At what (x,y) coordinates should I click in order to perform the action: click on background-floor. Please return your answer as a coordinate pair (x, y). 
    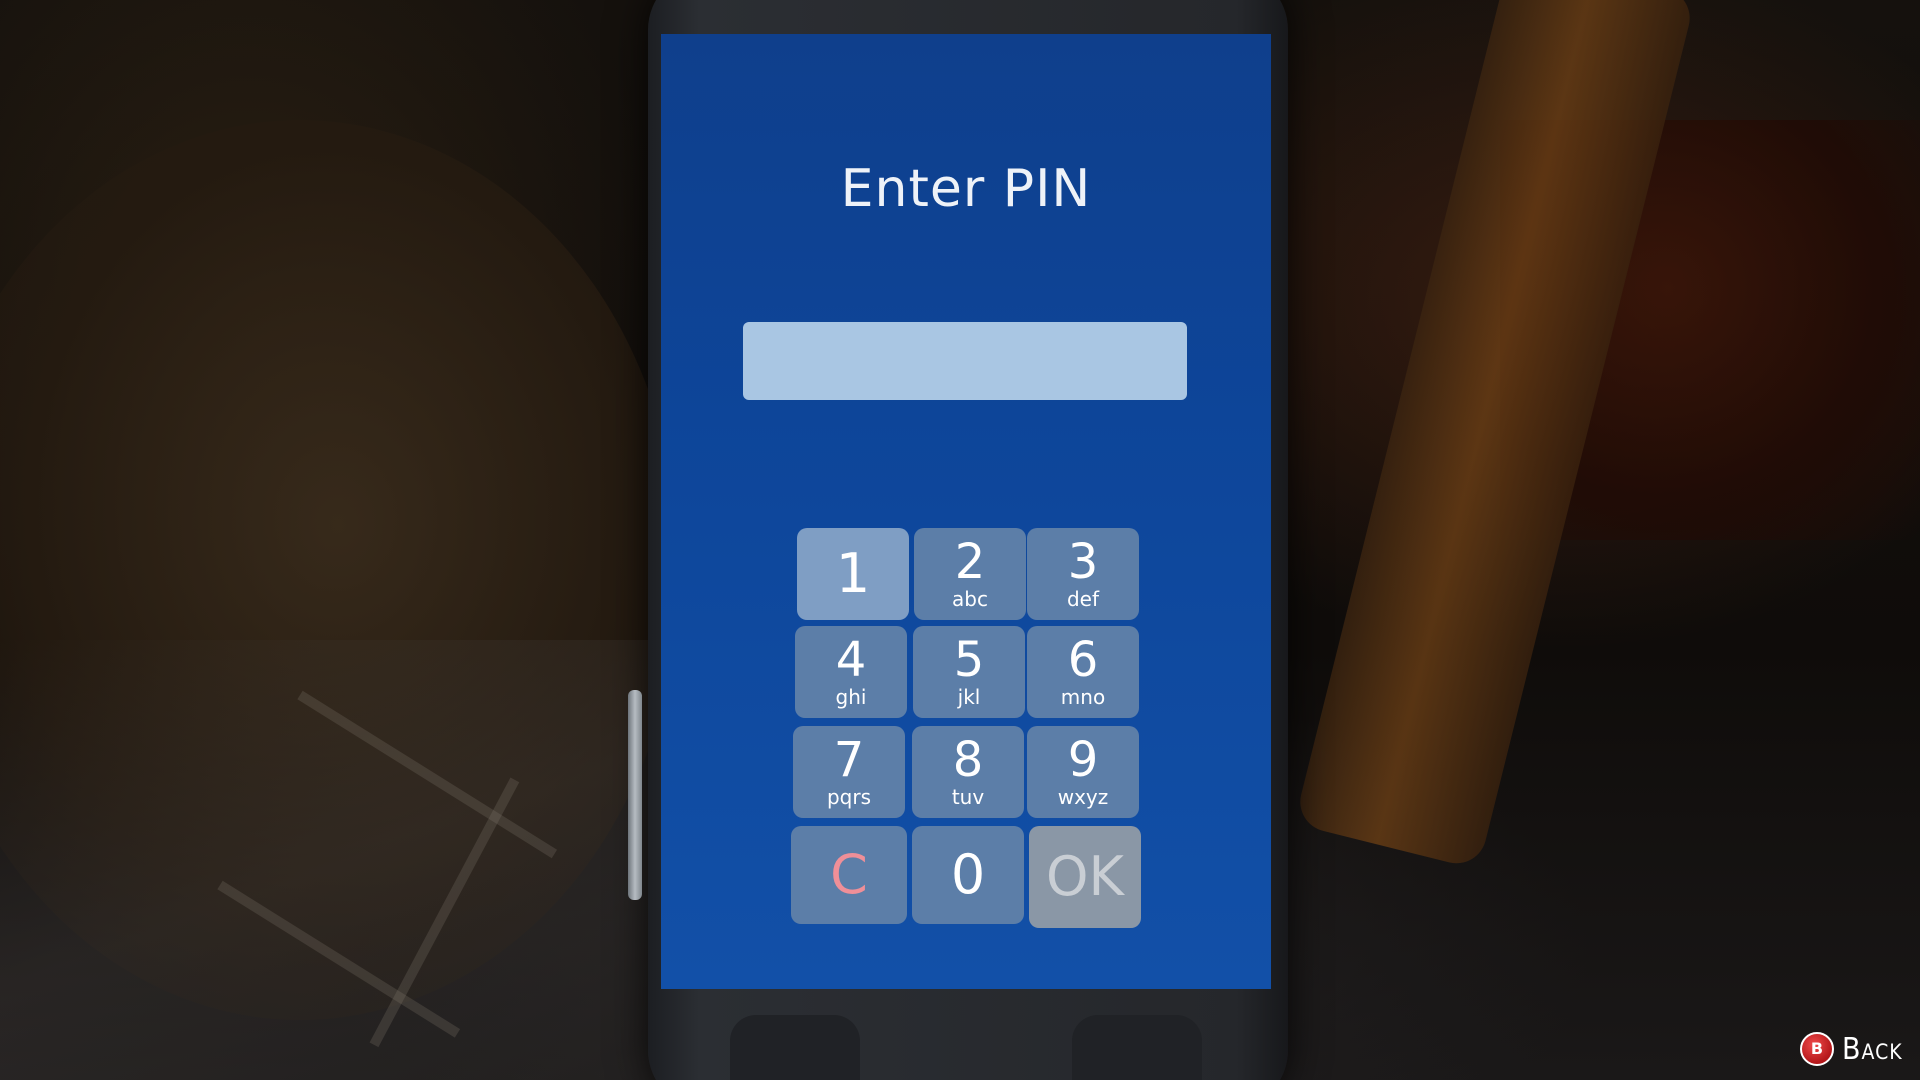
    Looking at the image, I should click on (350, 860).